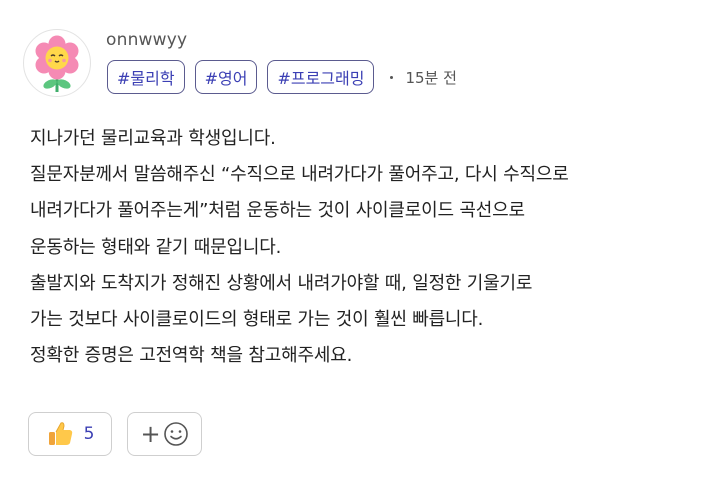  Describe the element at coordinates (175, 434) in the screenshot. I see `add-emoji-icon` at that location.